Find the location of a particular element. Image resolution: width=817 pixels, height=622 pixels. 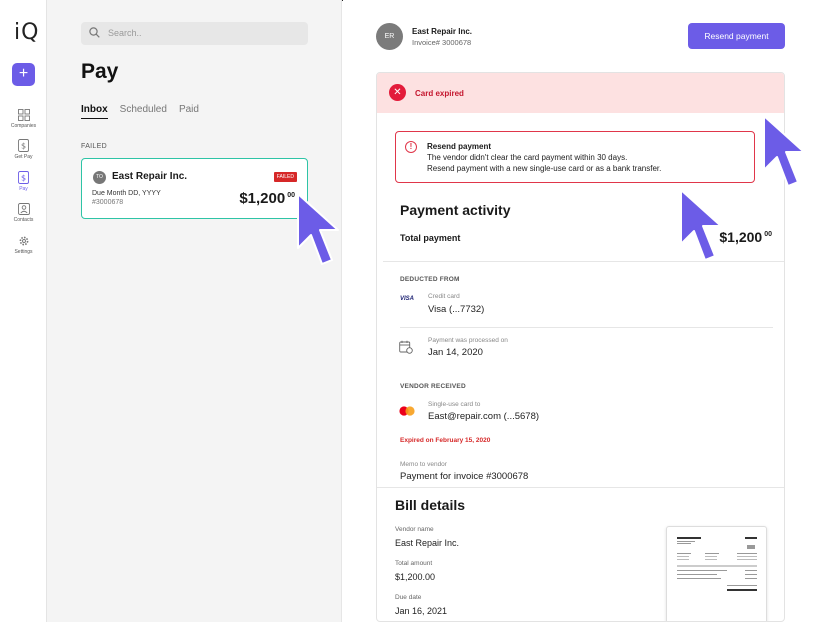

contact-card-icon is located at coordinates (23, 209).